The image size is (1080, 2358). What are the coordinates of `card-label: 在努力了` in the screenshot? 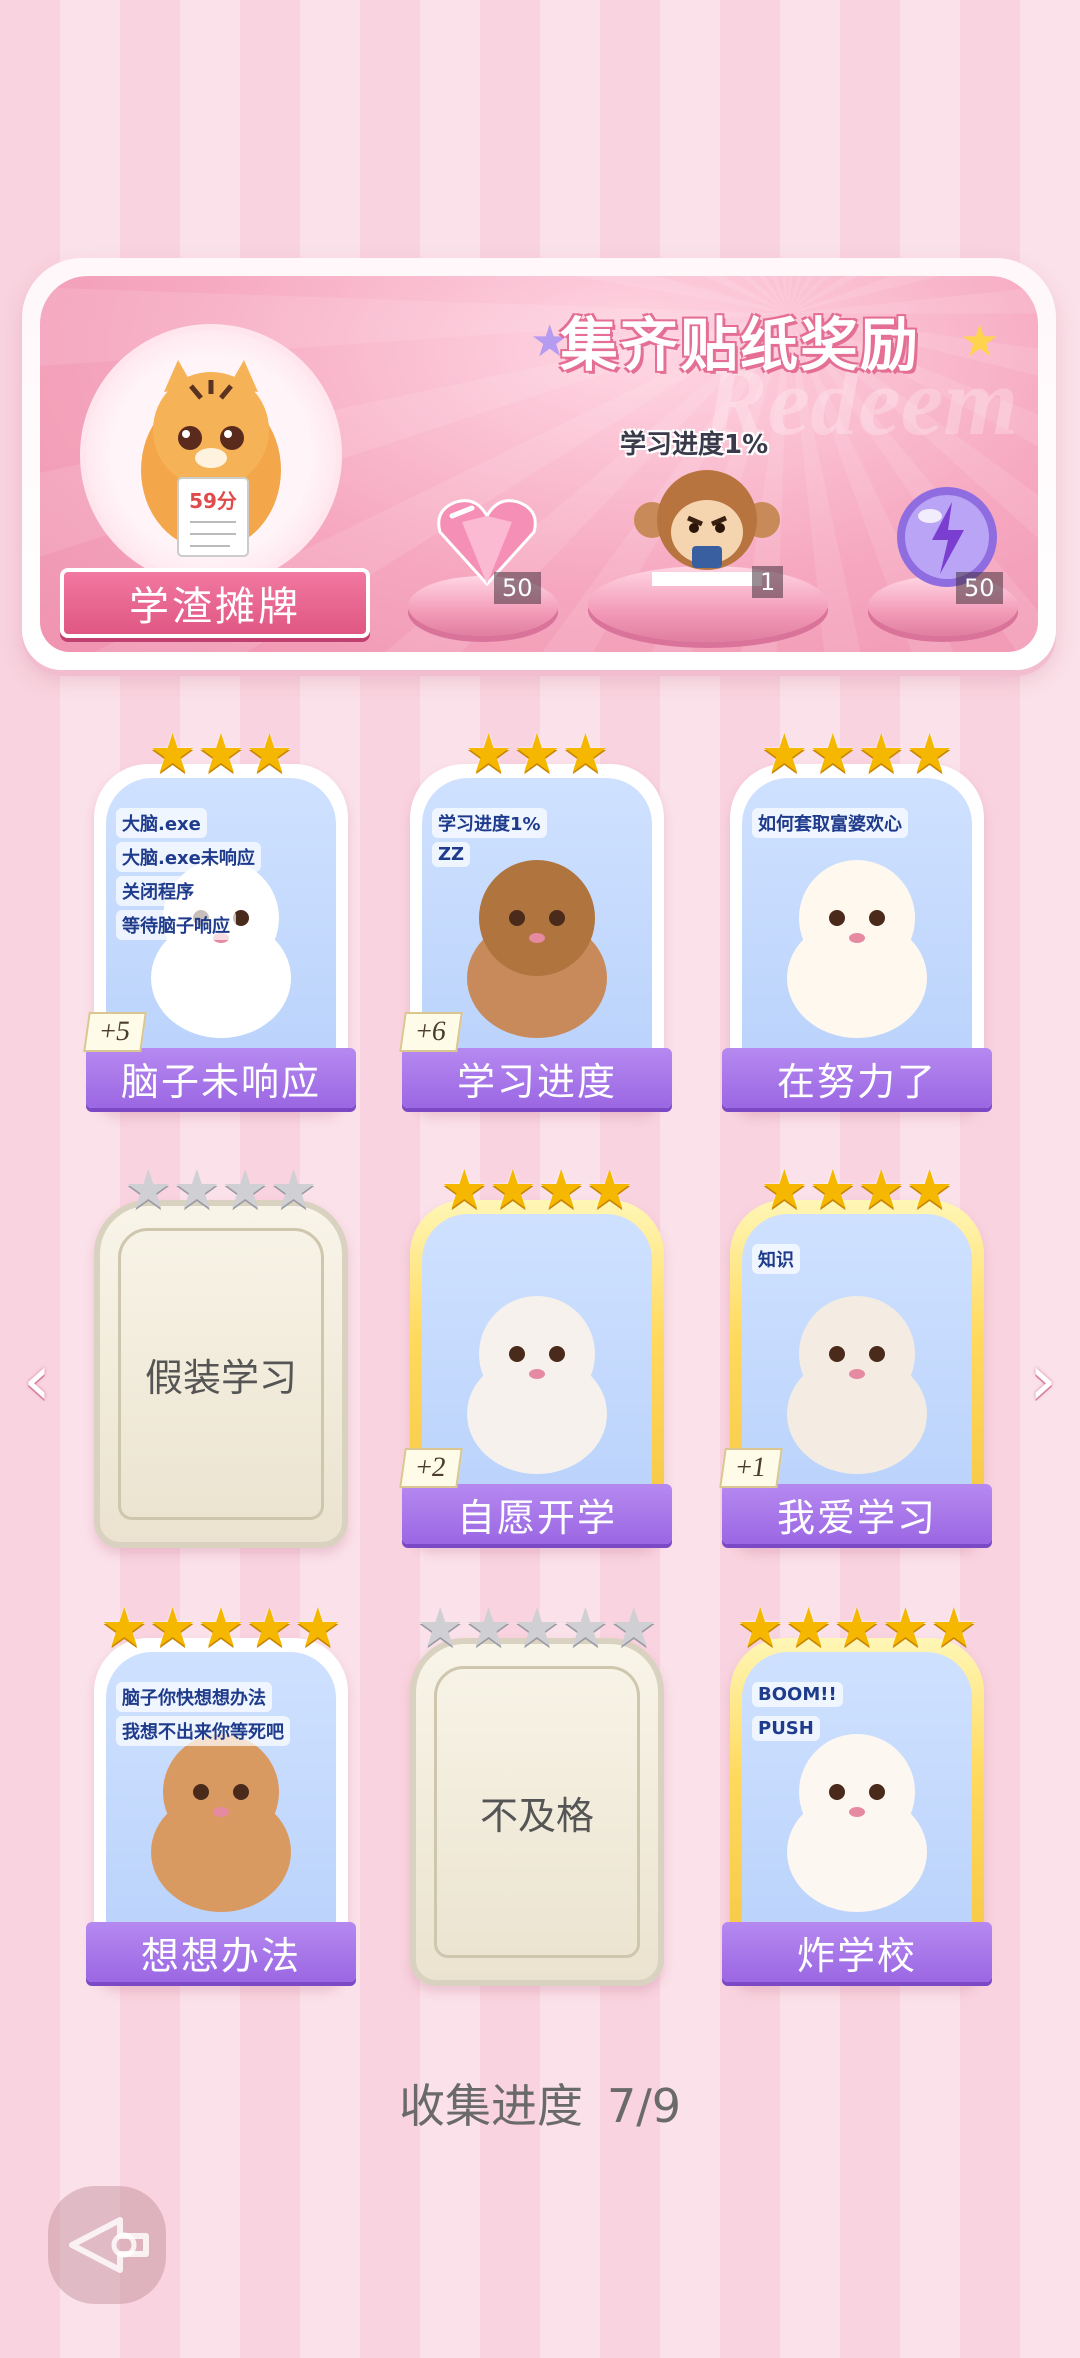 It's located at (857, 1078).